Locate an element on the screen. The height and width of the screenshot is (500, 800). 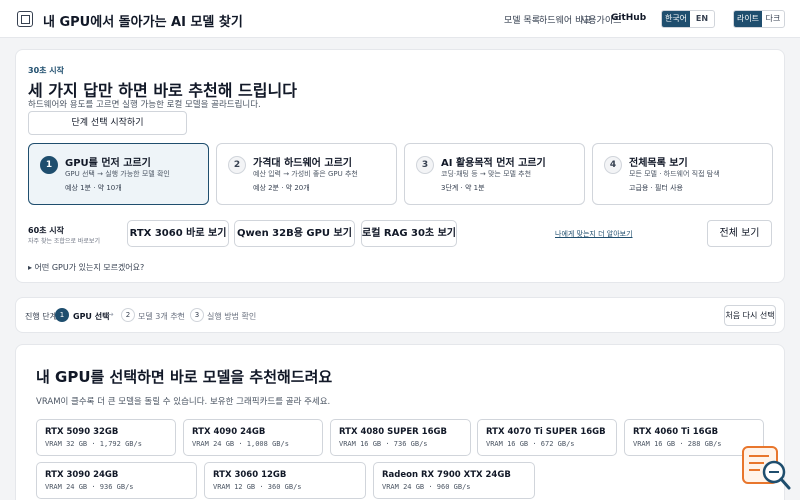
step-meta: 예상 2분 · 약 20개 is located at coordinates (281, 188).